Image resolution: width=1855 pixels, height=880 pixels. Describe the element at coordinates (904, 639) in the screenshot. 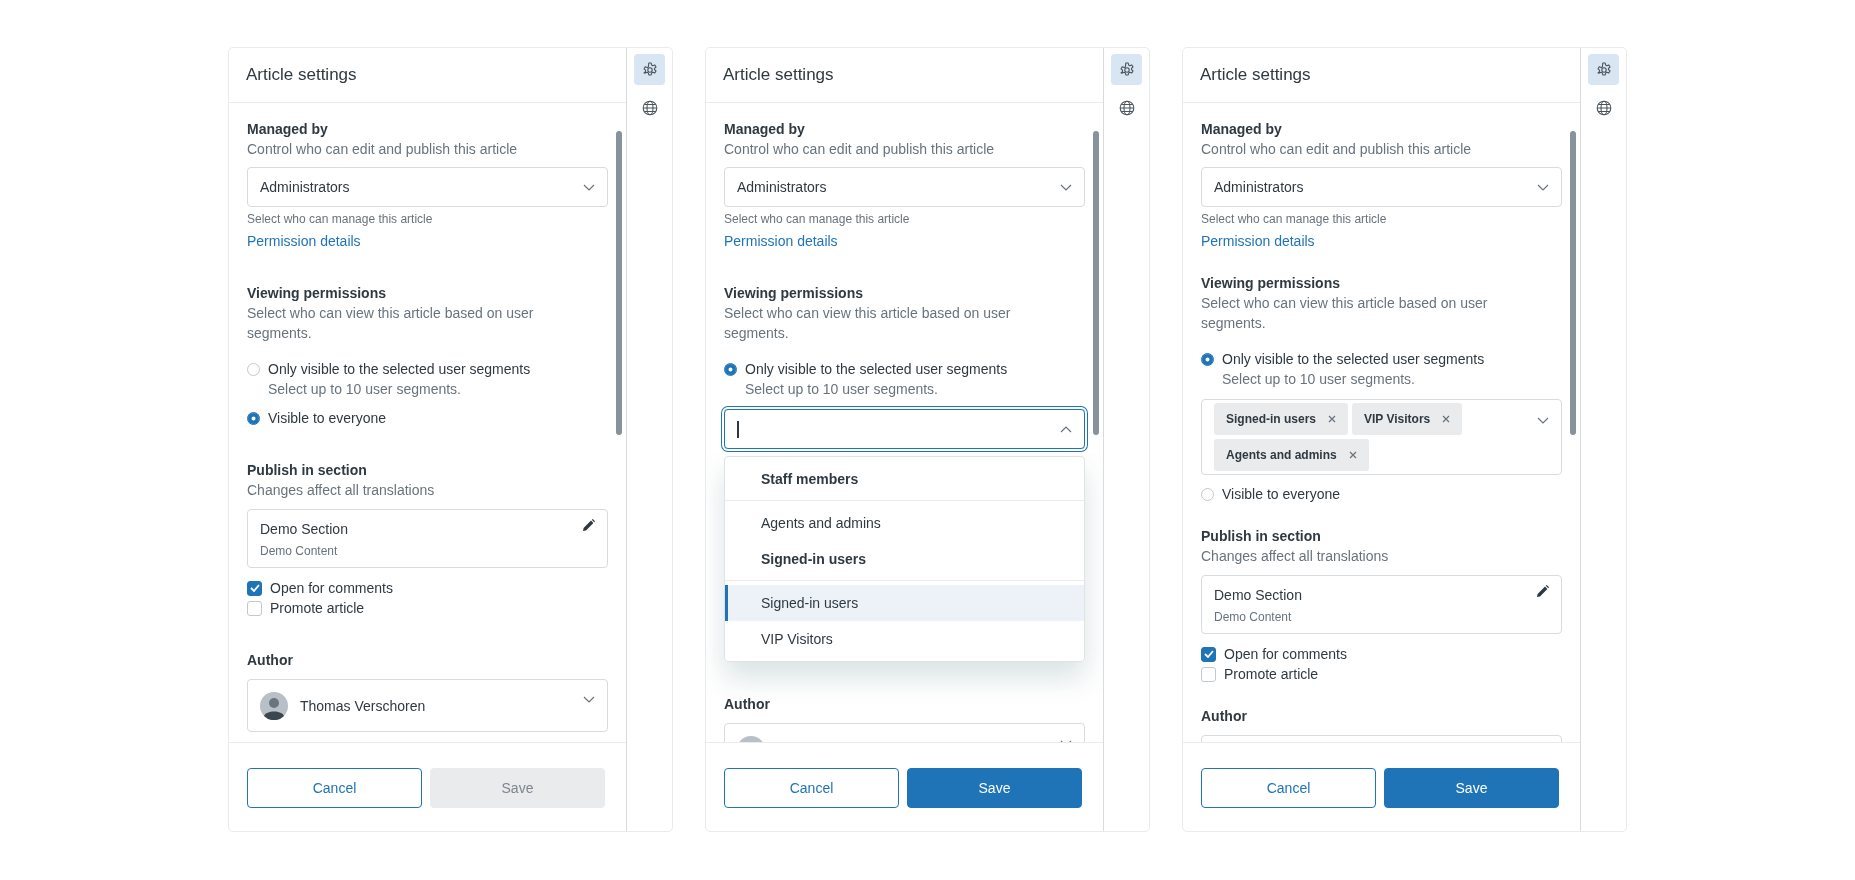

I see `menu-item: VIP Visitors` at that location.